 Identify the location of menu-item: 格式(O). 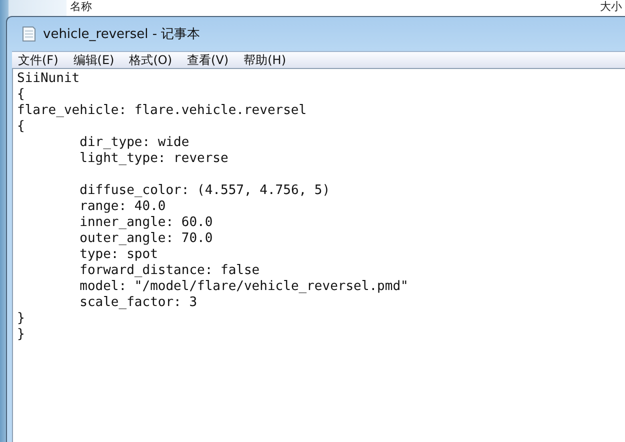
(150, 60).